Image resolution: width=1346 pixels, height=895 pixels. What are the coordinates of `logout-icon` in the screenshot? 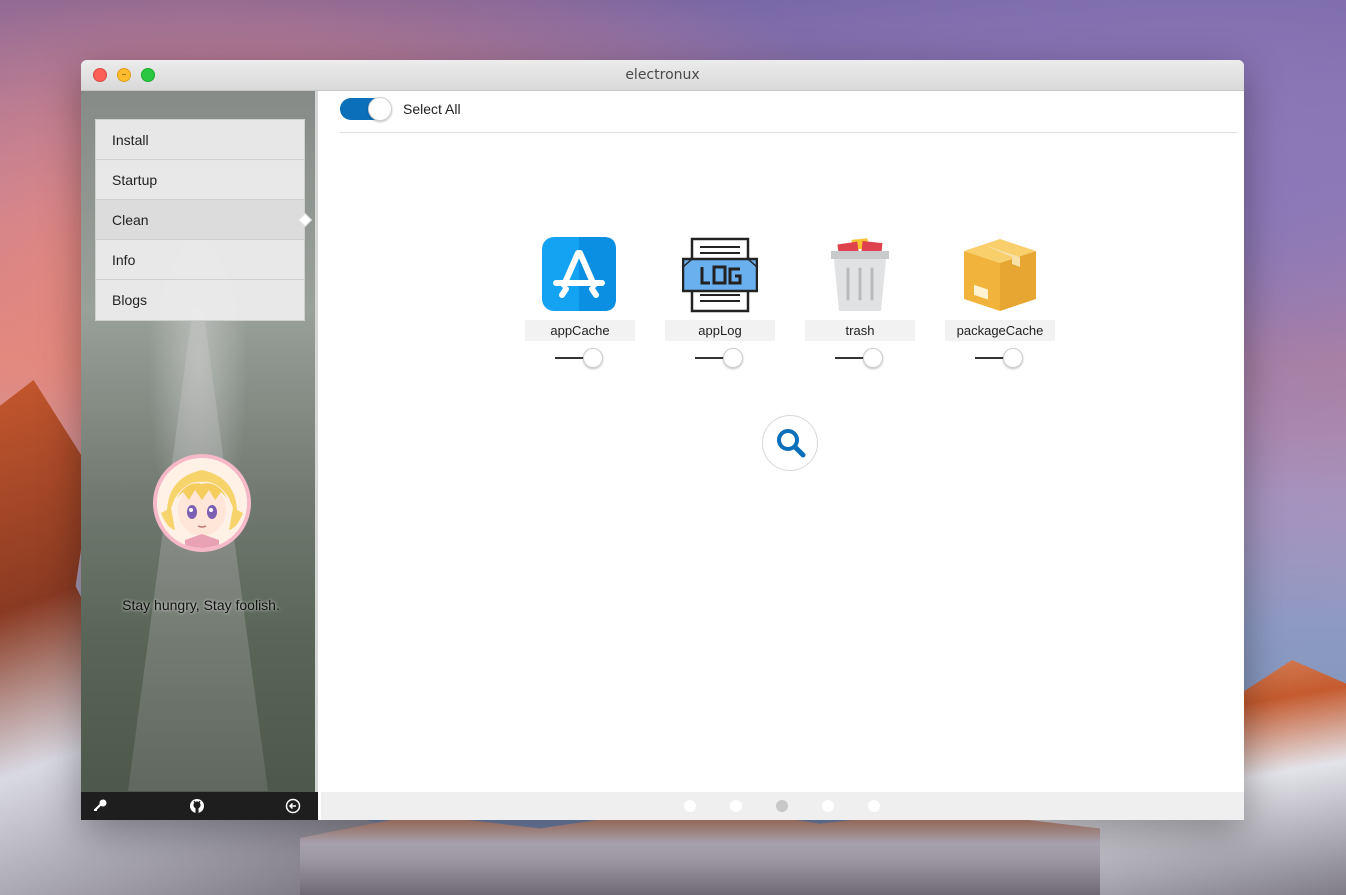 It's located at (293, 806).